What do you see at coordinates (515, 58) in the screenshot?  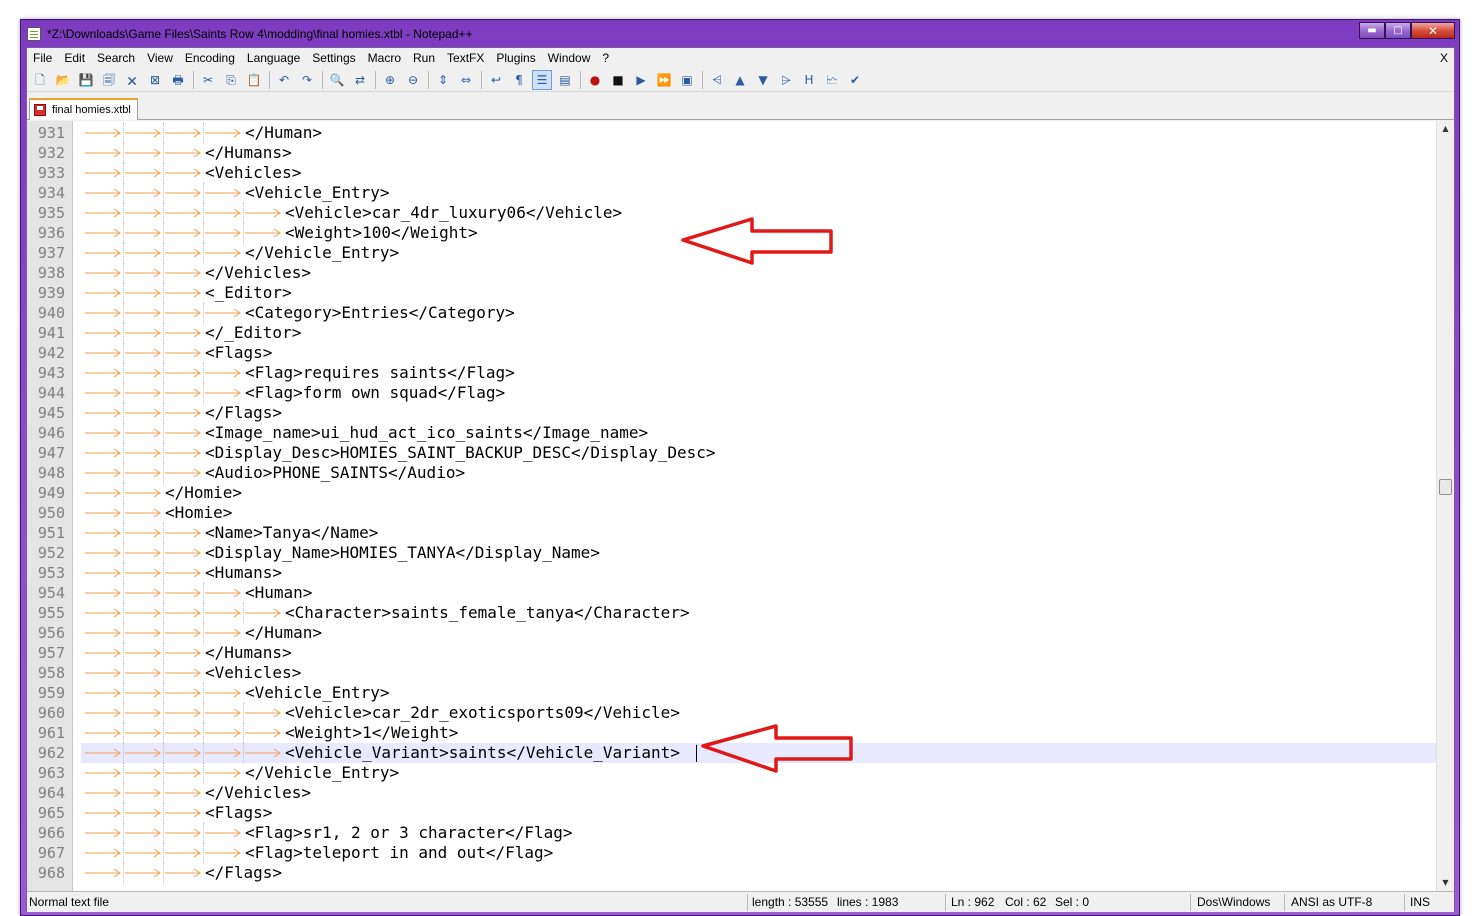 I see `menu-plugins: Plugins` at bounding box center [515, 58].